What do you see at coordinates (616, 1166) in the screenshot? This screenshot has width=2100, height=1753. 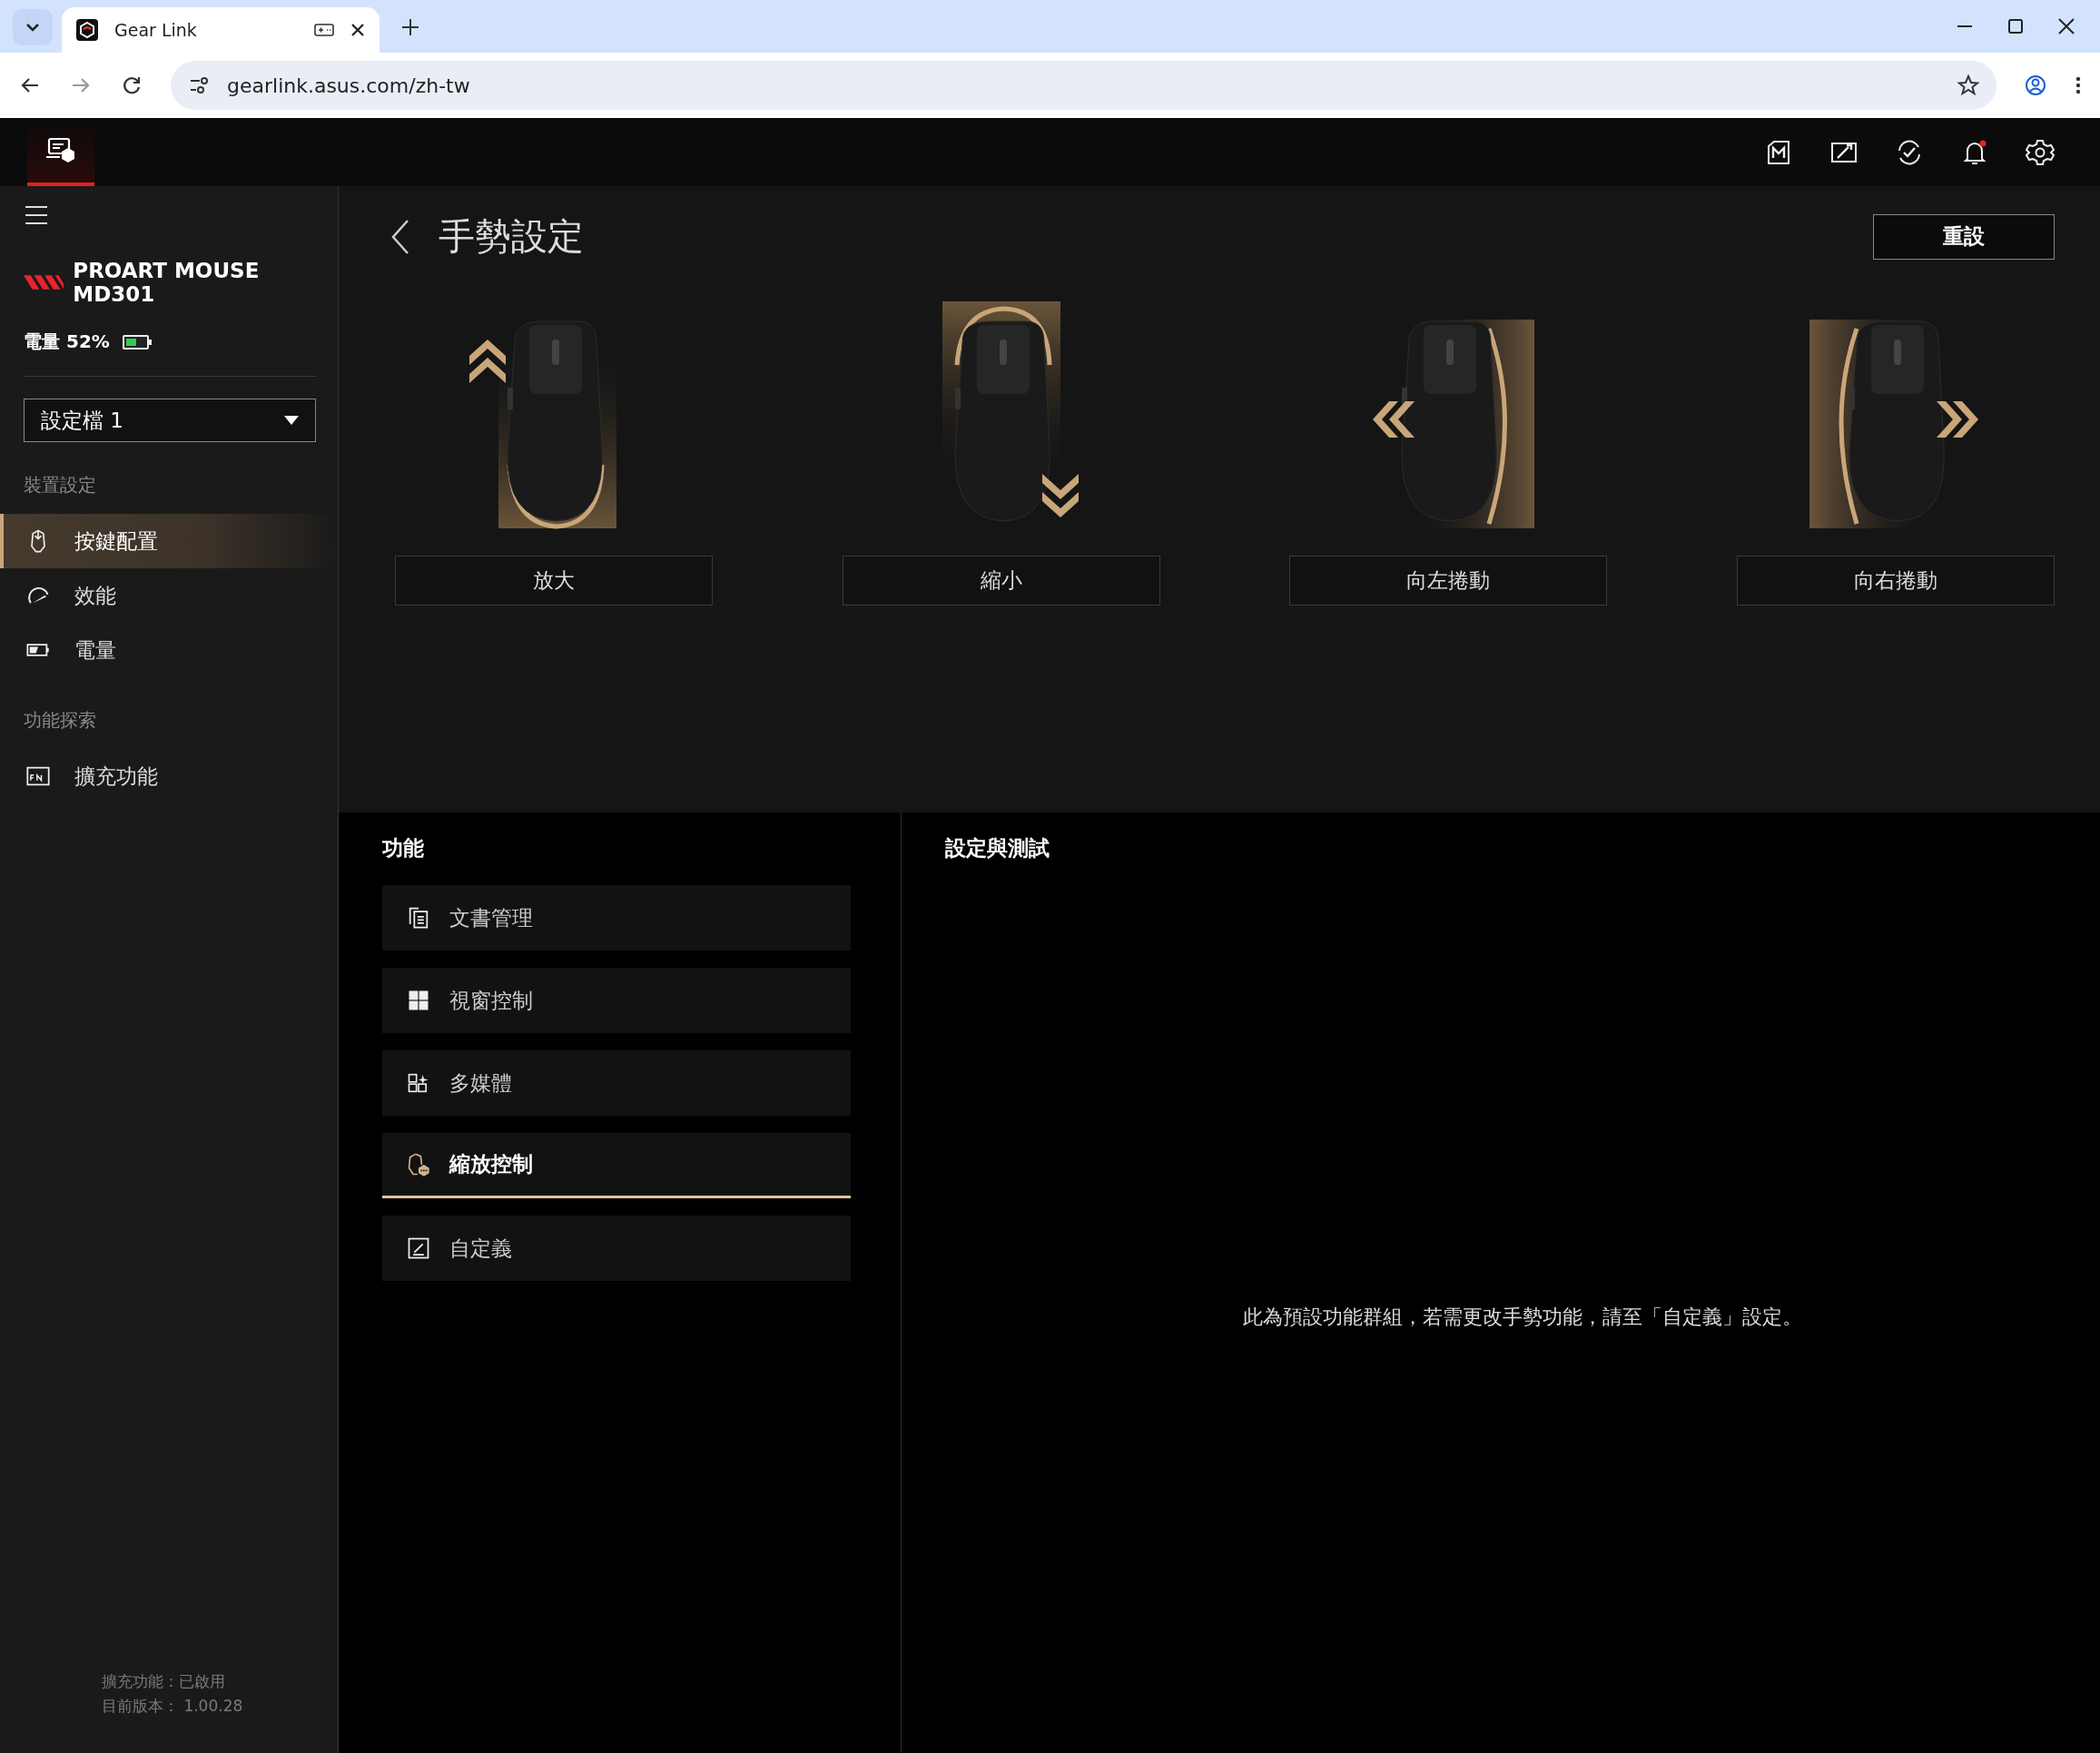 I see `function-item: 縮放控制` at bounding box center [616, 1166].